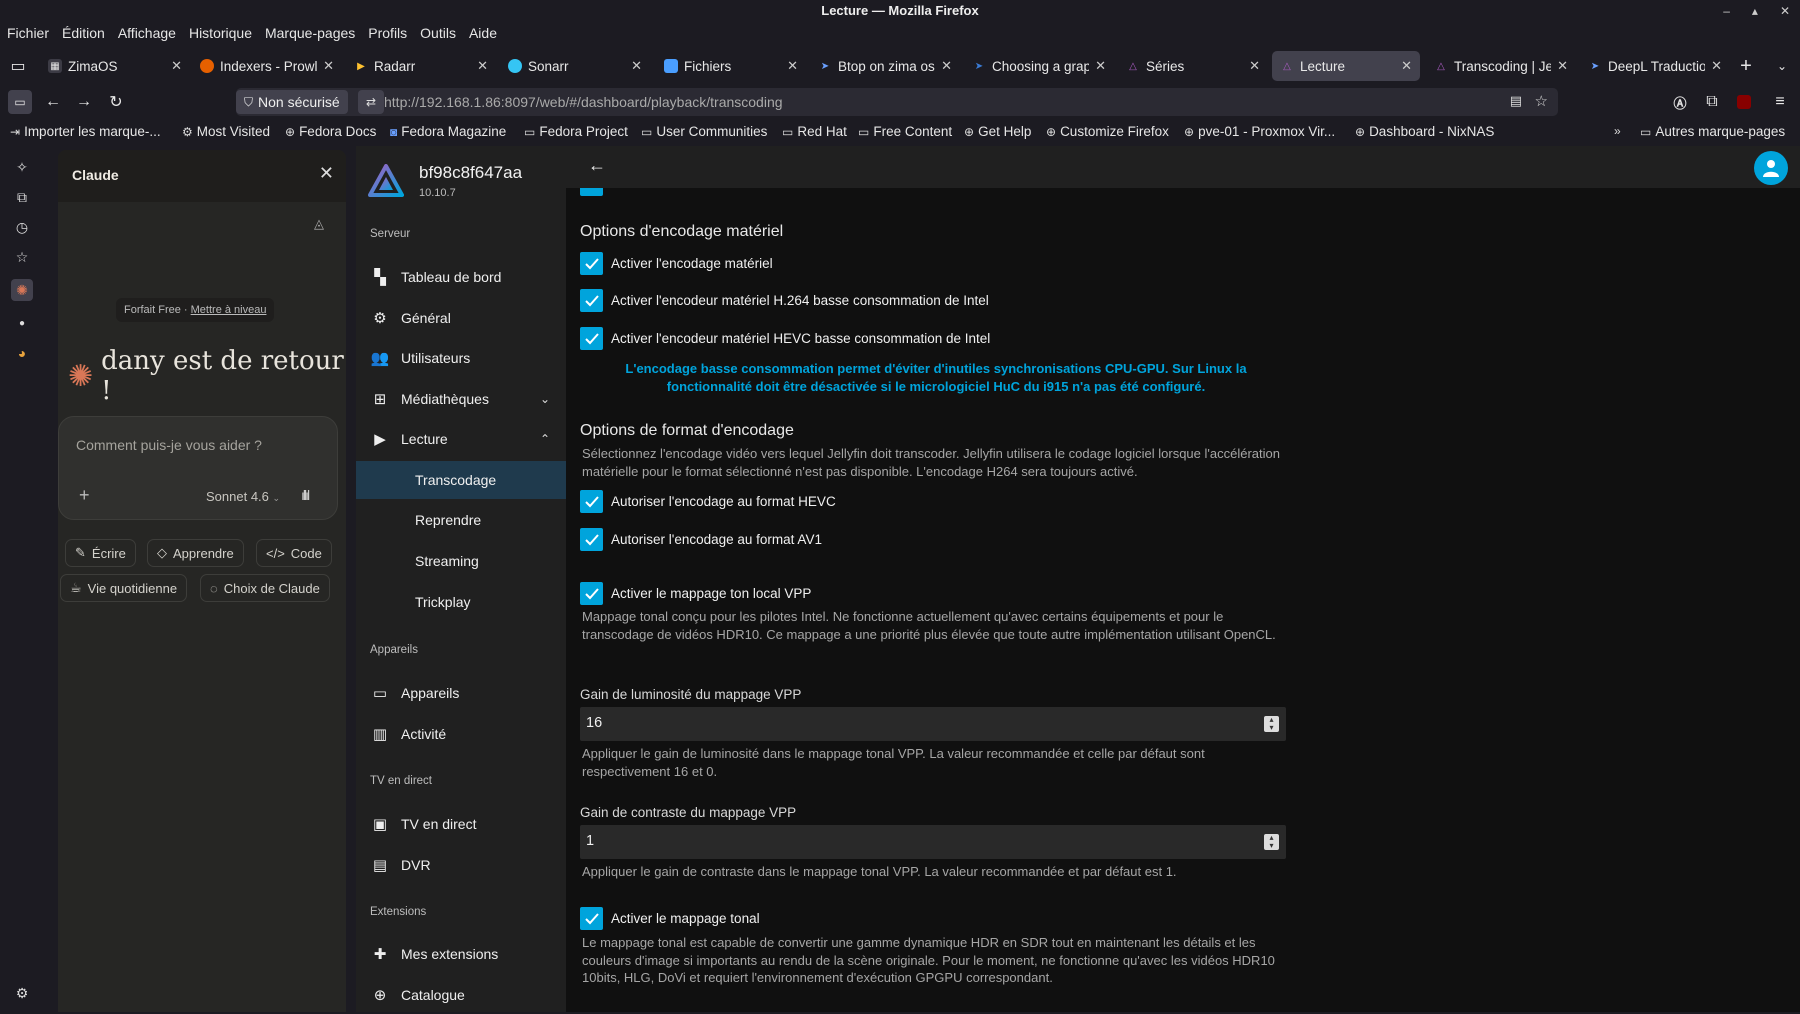 The height and width of the screenshot is (1014, 1800). I want to click on reader-view-icon: ▤, so click(1516, 101).